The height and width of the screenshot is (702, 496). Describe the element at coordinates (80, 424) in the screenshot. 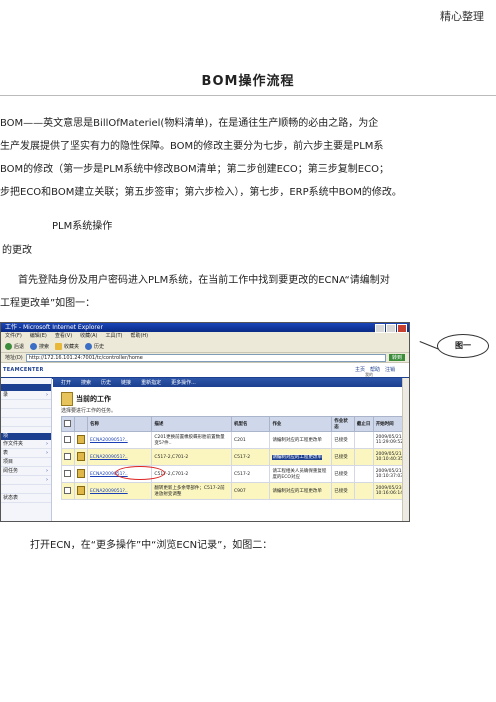

I see `type-header` at that location.